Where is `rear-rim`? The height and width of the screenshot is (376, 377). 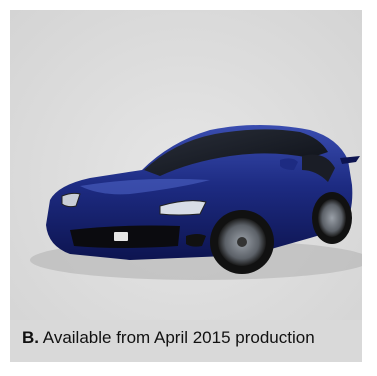
rear-rim is located at coordinates (332, 218).